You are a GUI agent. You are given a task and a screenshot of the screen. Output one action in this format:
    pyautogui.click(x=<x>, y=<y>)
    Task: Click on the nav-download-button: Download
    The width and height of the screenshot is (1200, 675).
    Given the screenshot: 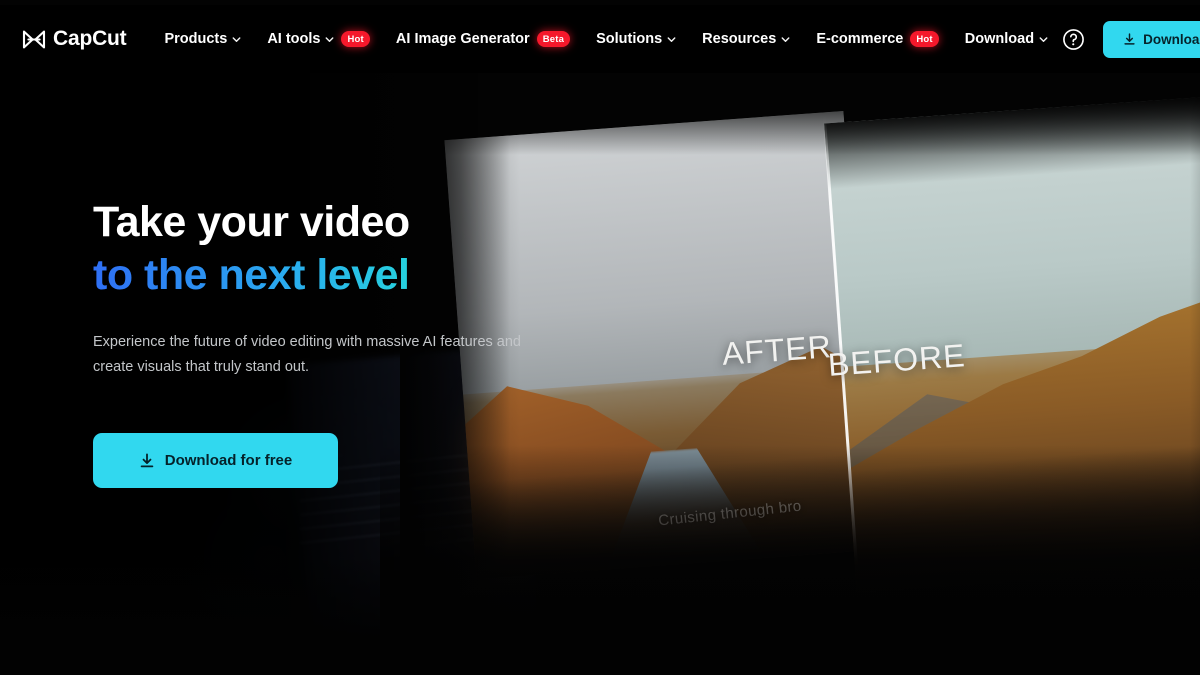 What is the action you would take?
    pyautogui.click(x=1151, y=39)
    